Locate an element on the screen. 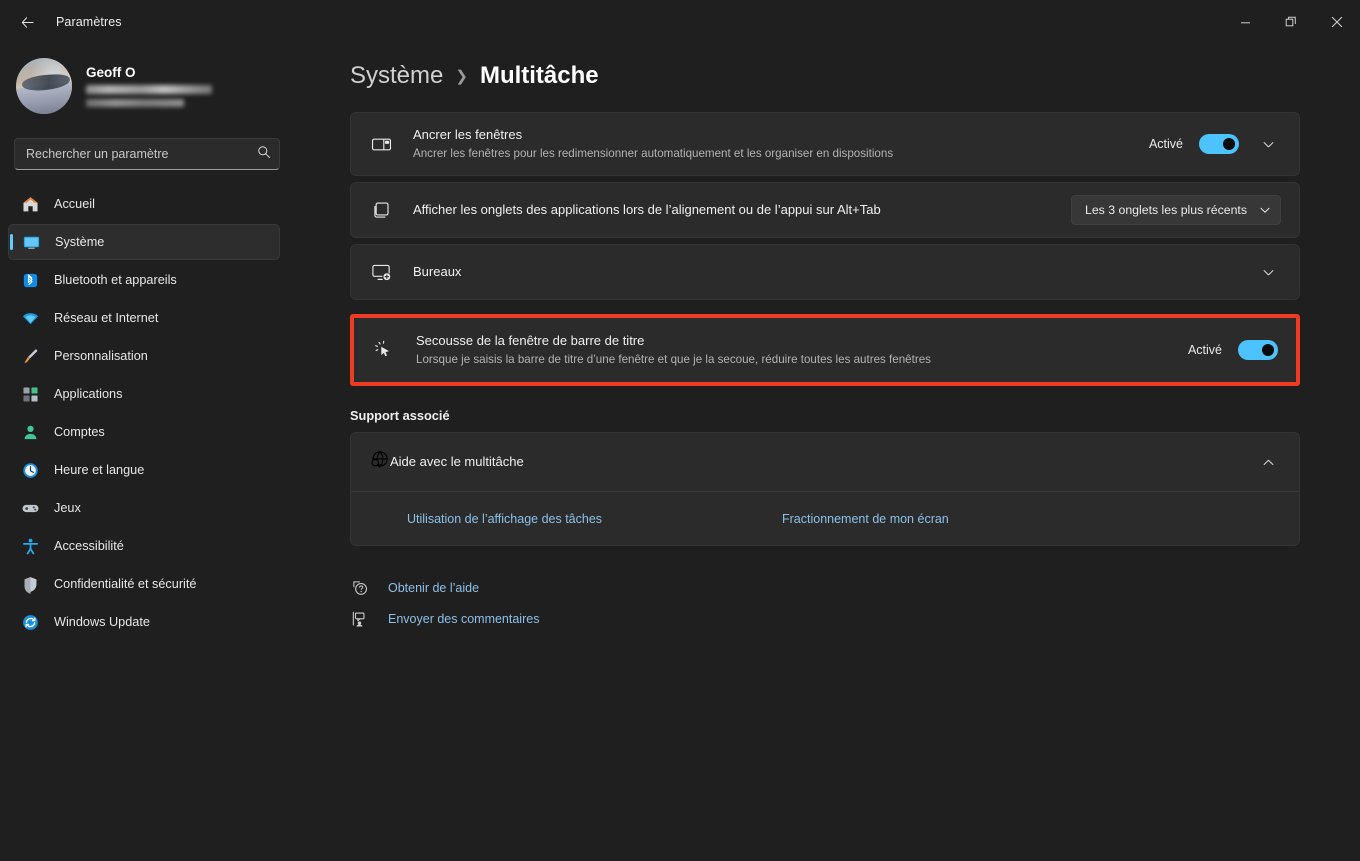 The width and height of the screenshot is (1360, 861). expand-snap-windows-button is located at coordinates (1268, 144).